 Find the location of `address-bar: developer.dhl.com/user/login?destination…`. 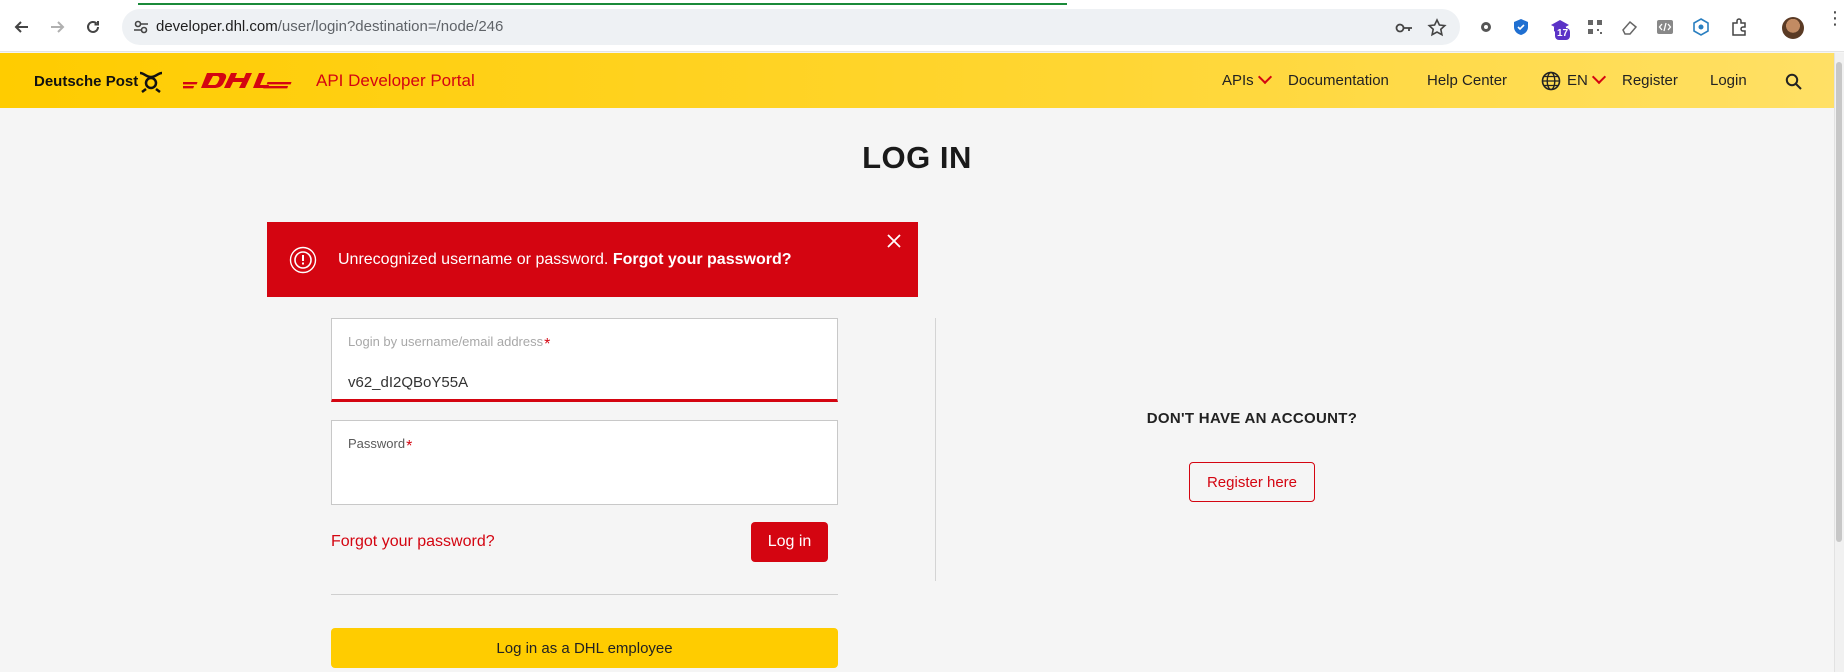

address-bar: developer.dhl.com/user/login?destination… is located at coordinates (791, 27).